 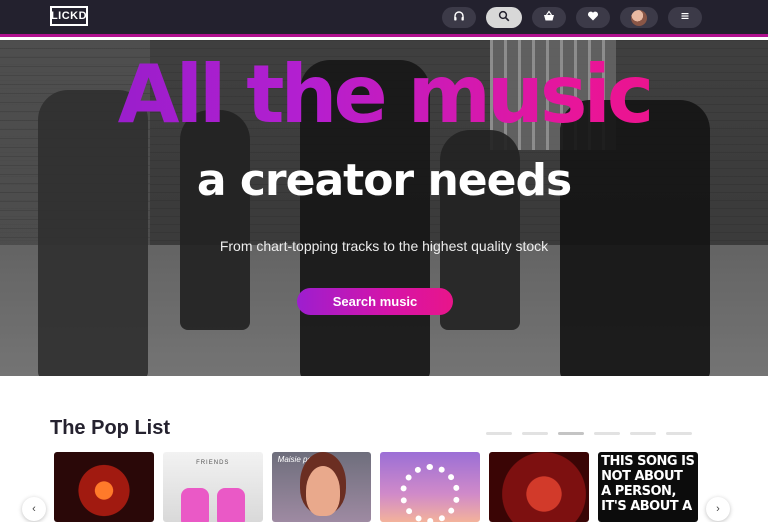 I want to click on heart-icon, so click(x=593, y=17).